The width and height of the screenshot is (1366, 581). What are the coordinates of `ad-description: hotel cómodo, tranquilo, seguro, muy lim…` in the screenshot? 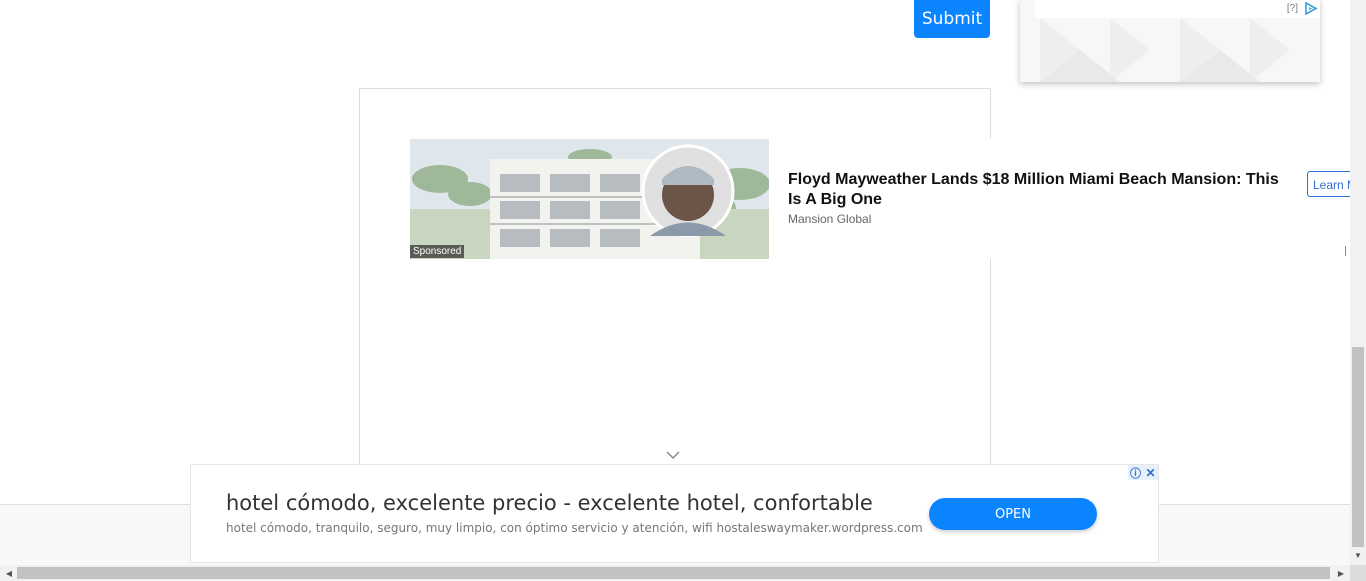 It's located at (574, 528).